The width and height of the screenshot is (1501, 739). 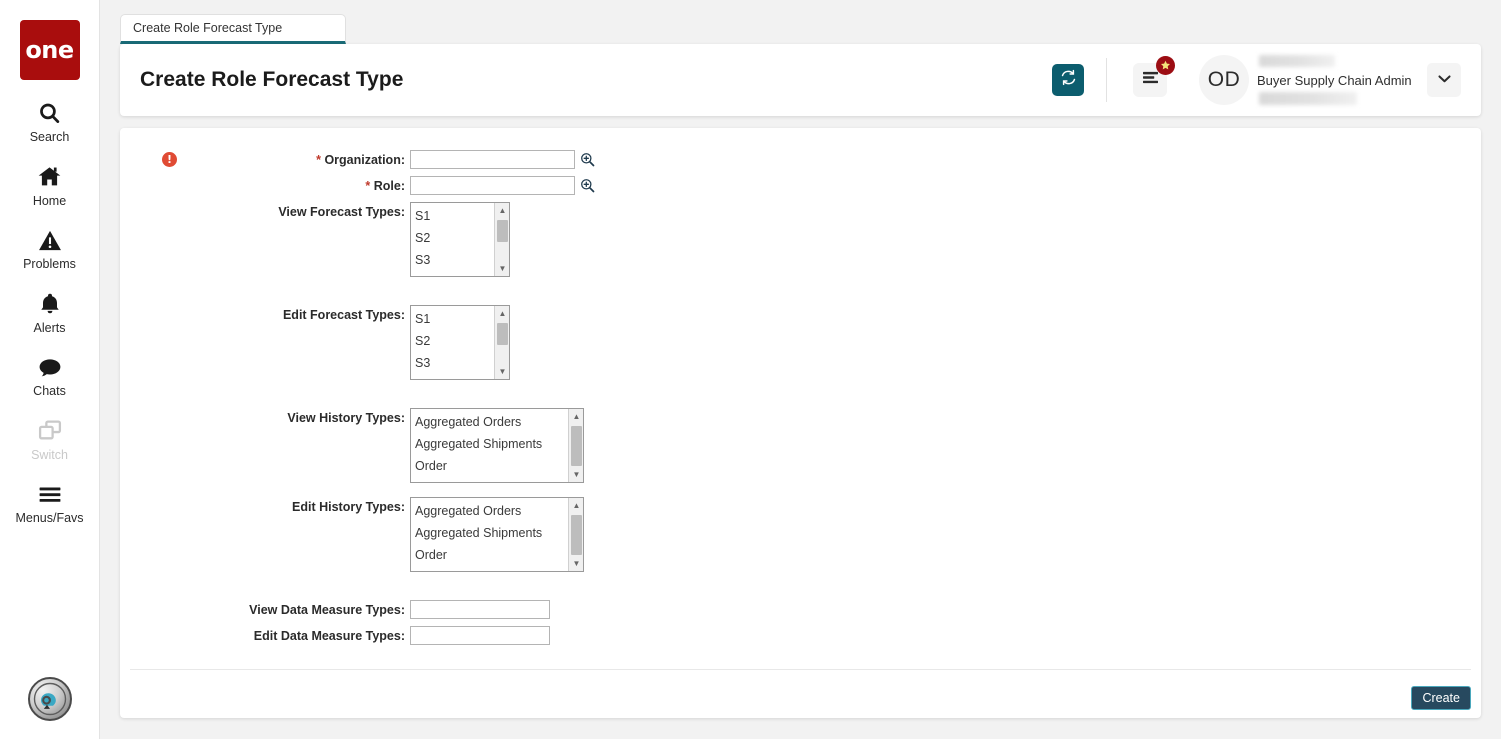 I want to click on form-row-edit-forecast-types: Edit Forecast Types:S1S2S3S4▲▼, so click(x=800, y=342).